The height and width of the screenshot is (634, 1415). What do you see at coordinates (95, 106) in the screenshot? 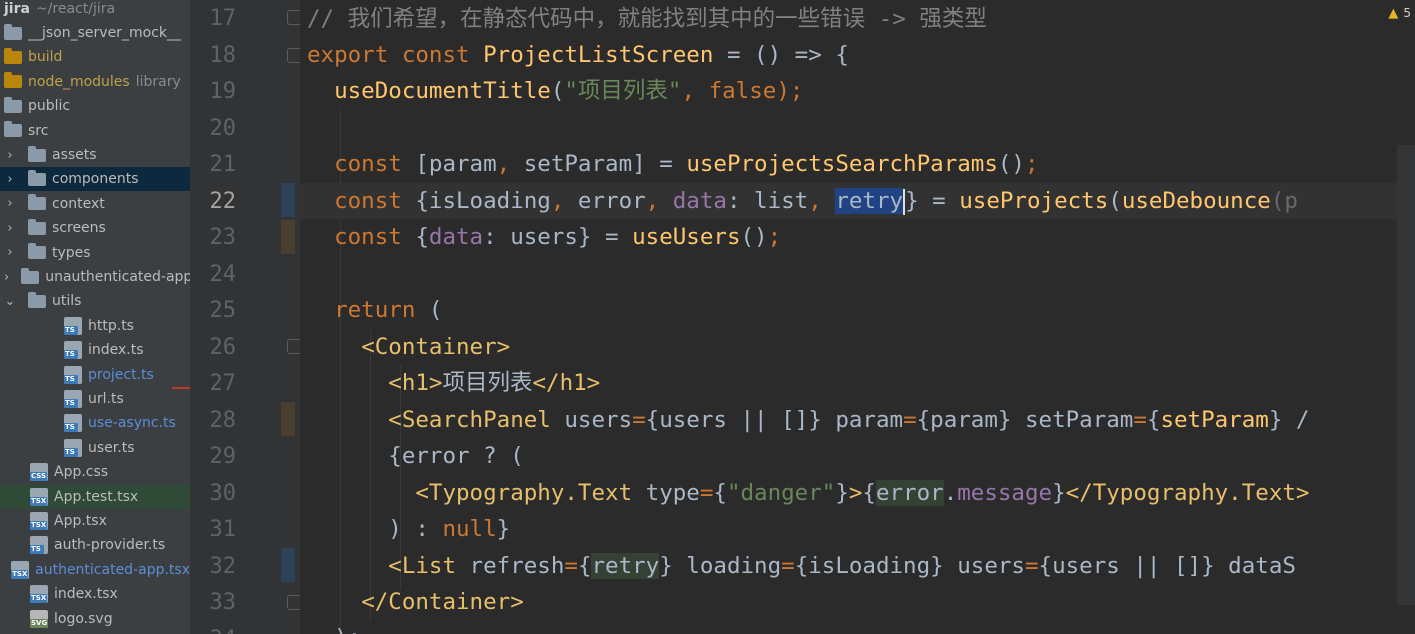
I see `tree-item: public` at bounding box center [95, 106].